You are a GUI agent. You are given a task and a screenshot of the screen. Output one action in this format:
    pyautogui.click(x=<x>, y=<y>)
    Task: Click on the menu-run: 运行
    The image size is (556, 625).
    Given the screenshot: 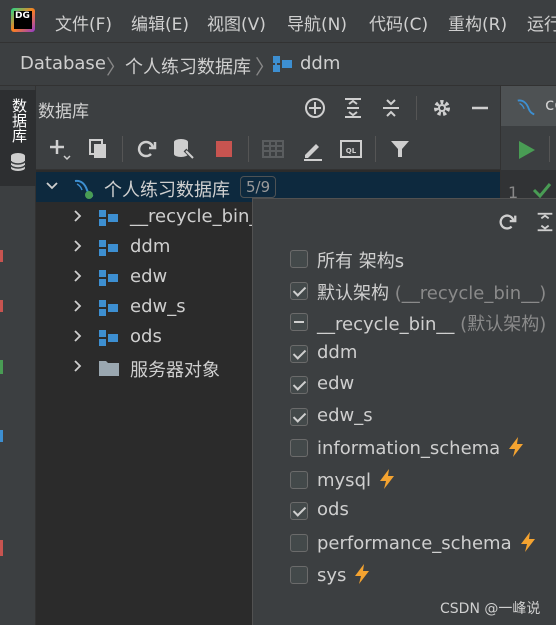 What is the action you would take?
    pyautogui.click(x=541, y=22)
    